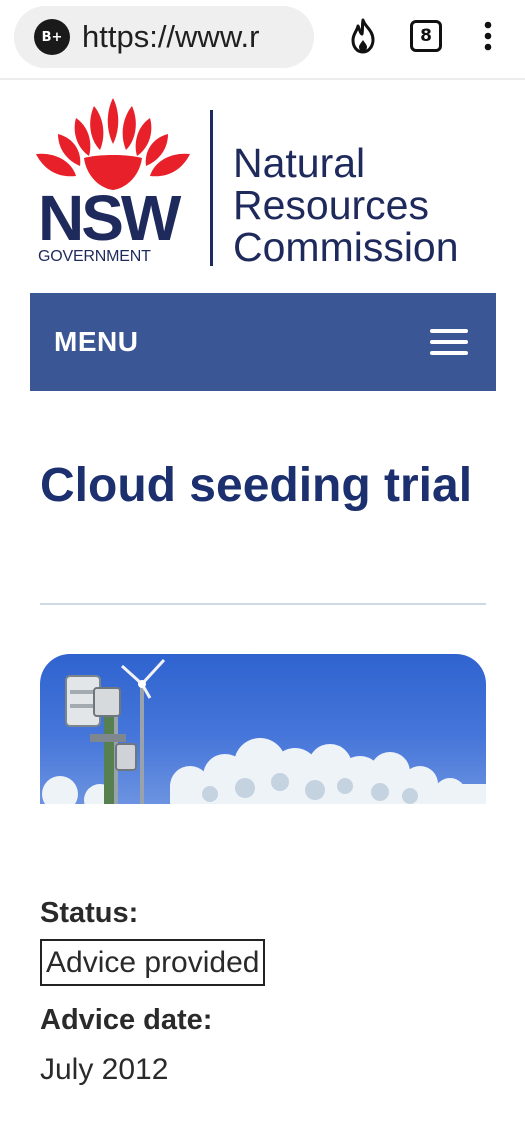  I want to click on advice-date-label: Advice date:, so click(126, 1020).